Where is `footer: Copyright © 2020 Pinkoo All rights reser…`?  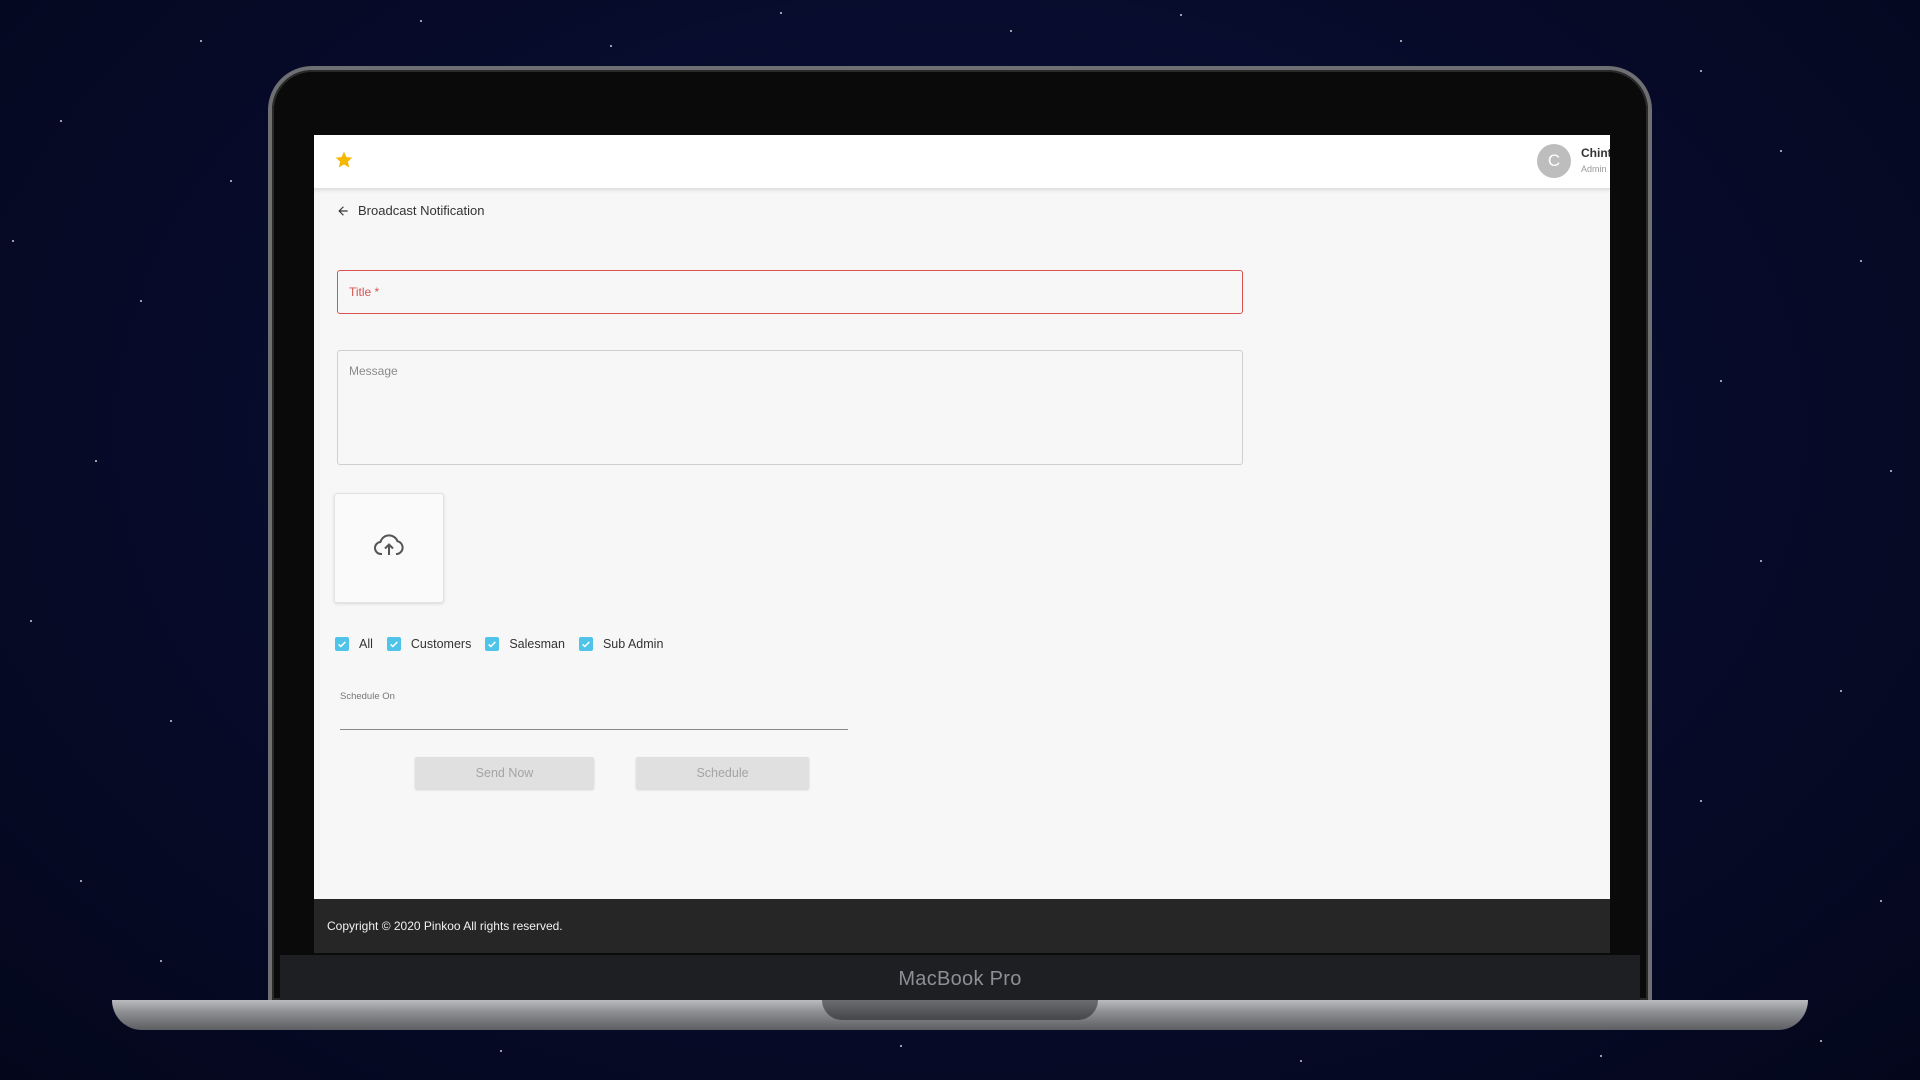 footer: Copyright © 2020 Pinkoo All rights reser… is located at coordinates (962, 926).